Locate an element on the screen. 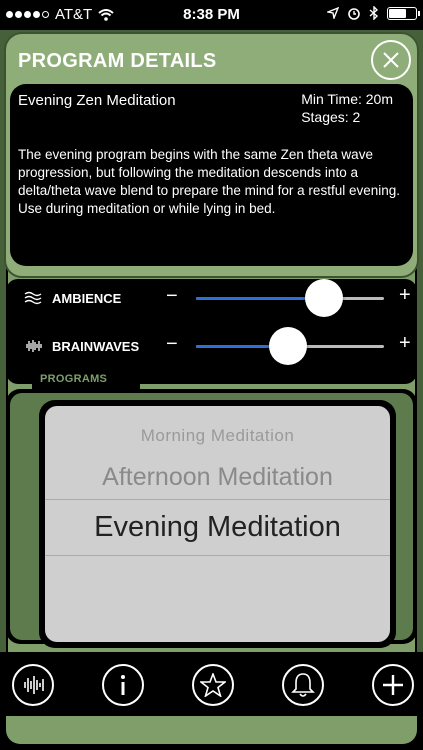 This screenshot has height=750, width=423. programs-tab-label: PROGRAMS is located at coordinates (74, 379).